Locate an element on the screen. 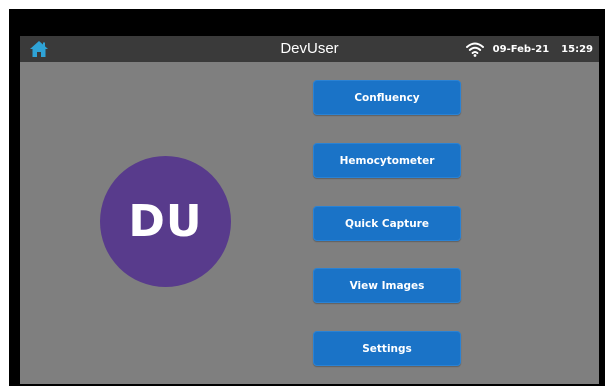 Image resolution: width=605 pixels, height=386 pixels. confluency-button: Confluency is located at coordinates (387, 97).